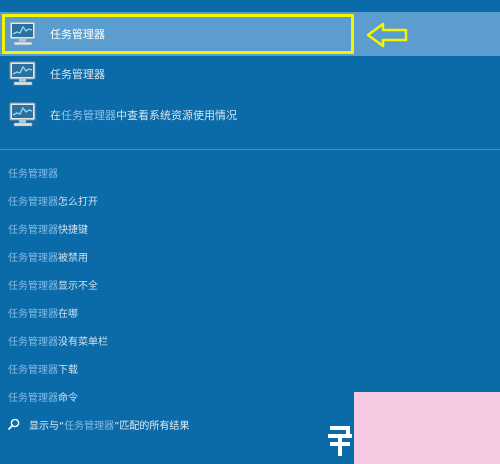  Describe the element at coordinates (55, 115) in the screenshot. I see `label-prefix: 在` at that location.